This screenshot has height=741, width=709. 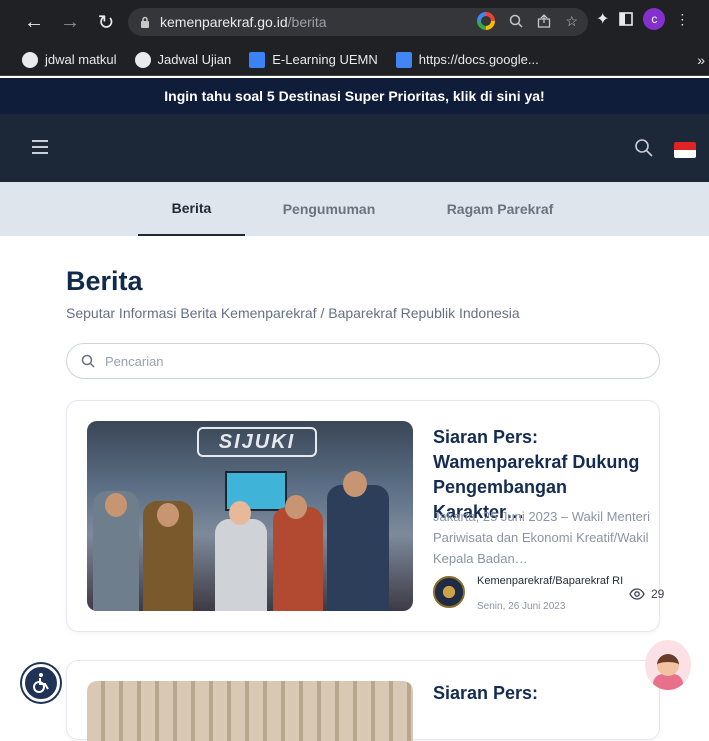 What do you see at coordinates (191, 209) in the screenshot?
I see `tab-berita: Berita` at bounding box center [191, 209].